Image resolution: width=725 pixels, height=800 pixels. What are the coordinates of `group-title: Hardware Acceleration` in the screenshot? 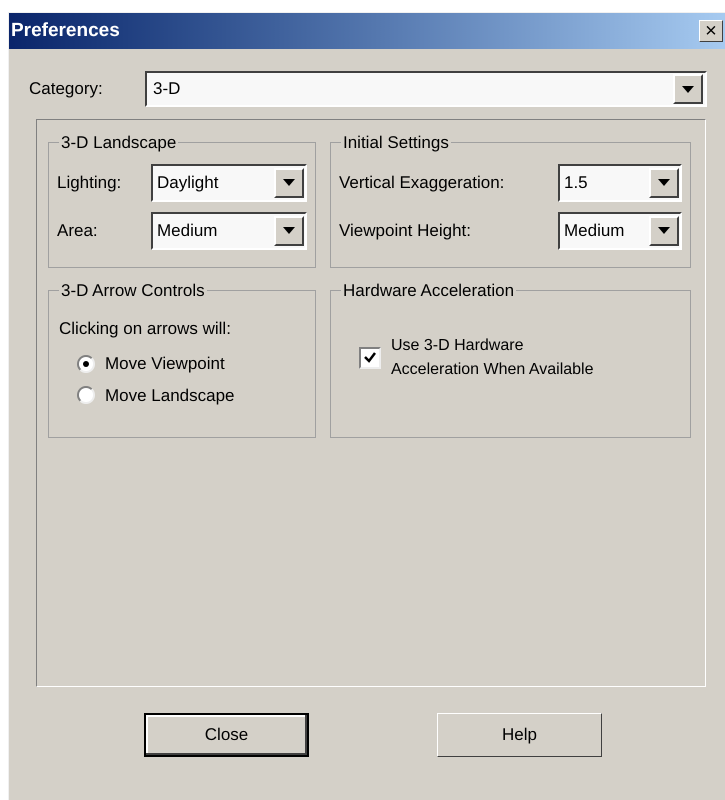 It's located at (429, 291).